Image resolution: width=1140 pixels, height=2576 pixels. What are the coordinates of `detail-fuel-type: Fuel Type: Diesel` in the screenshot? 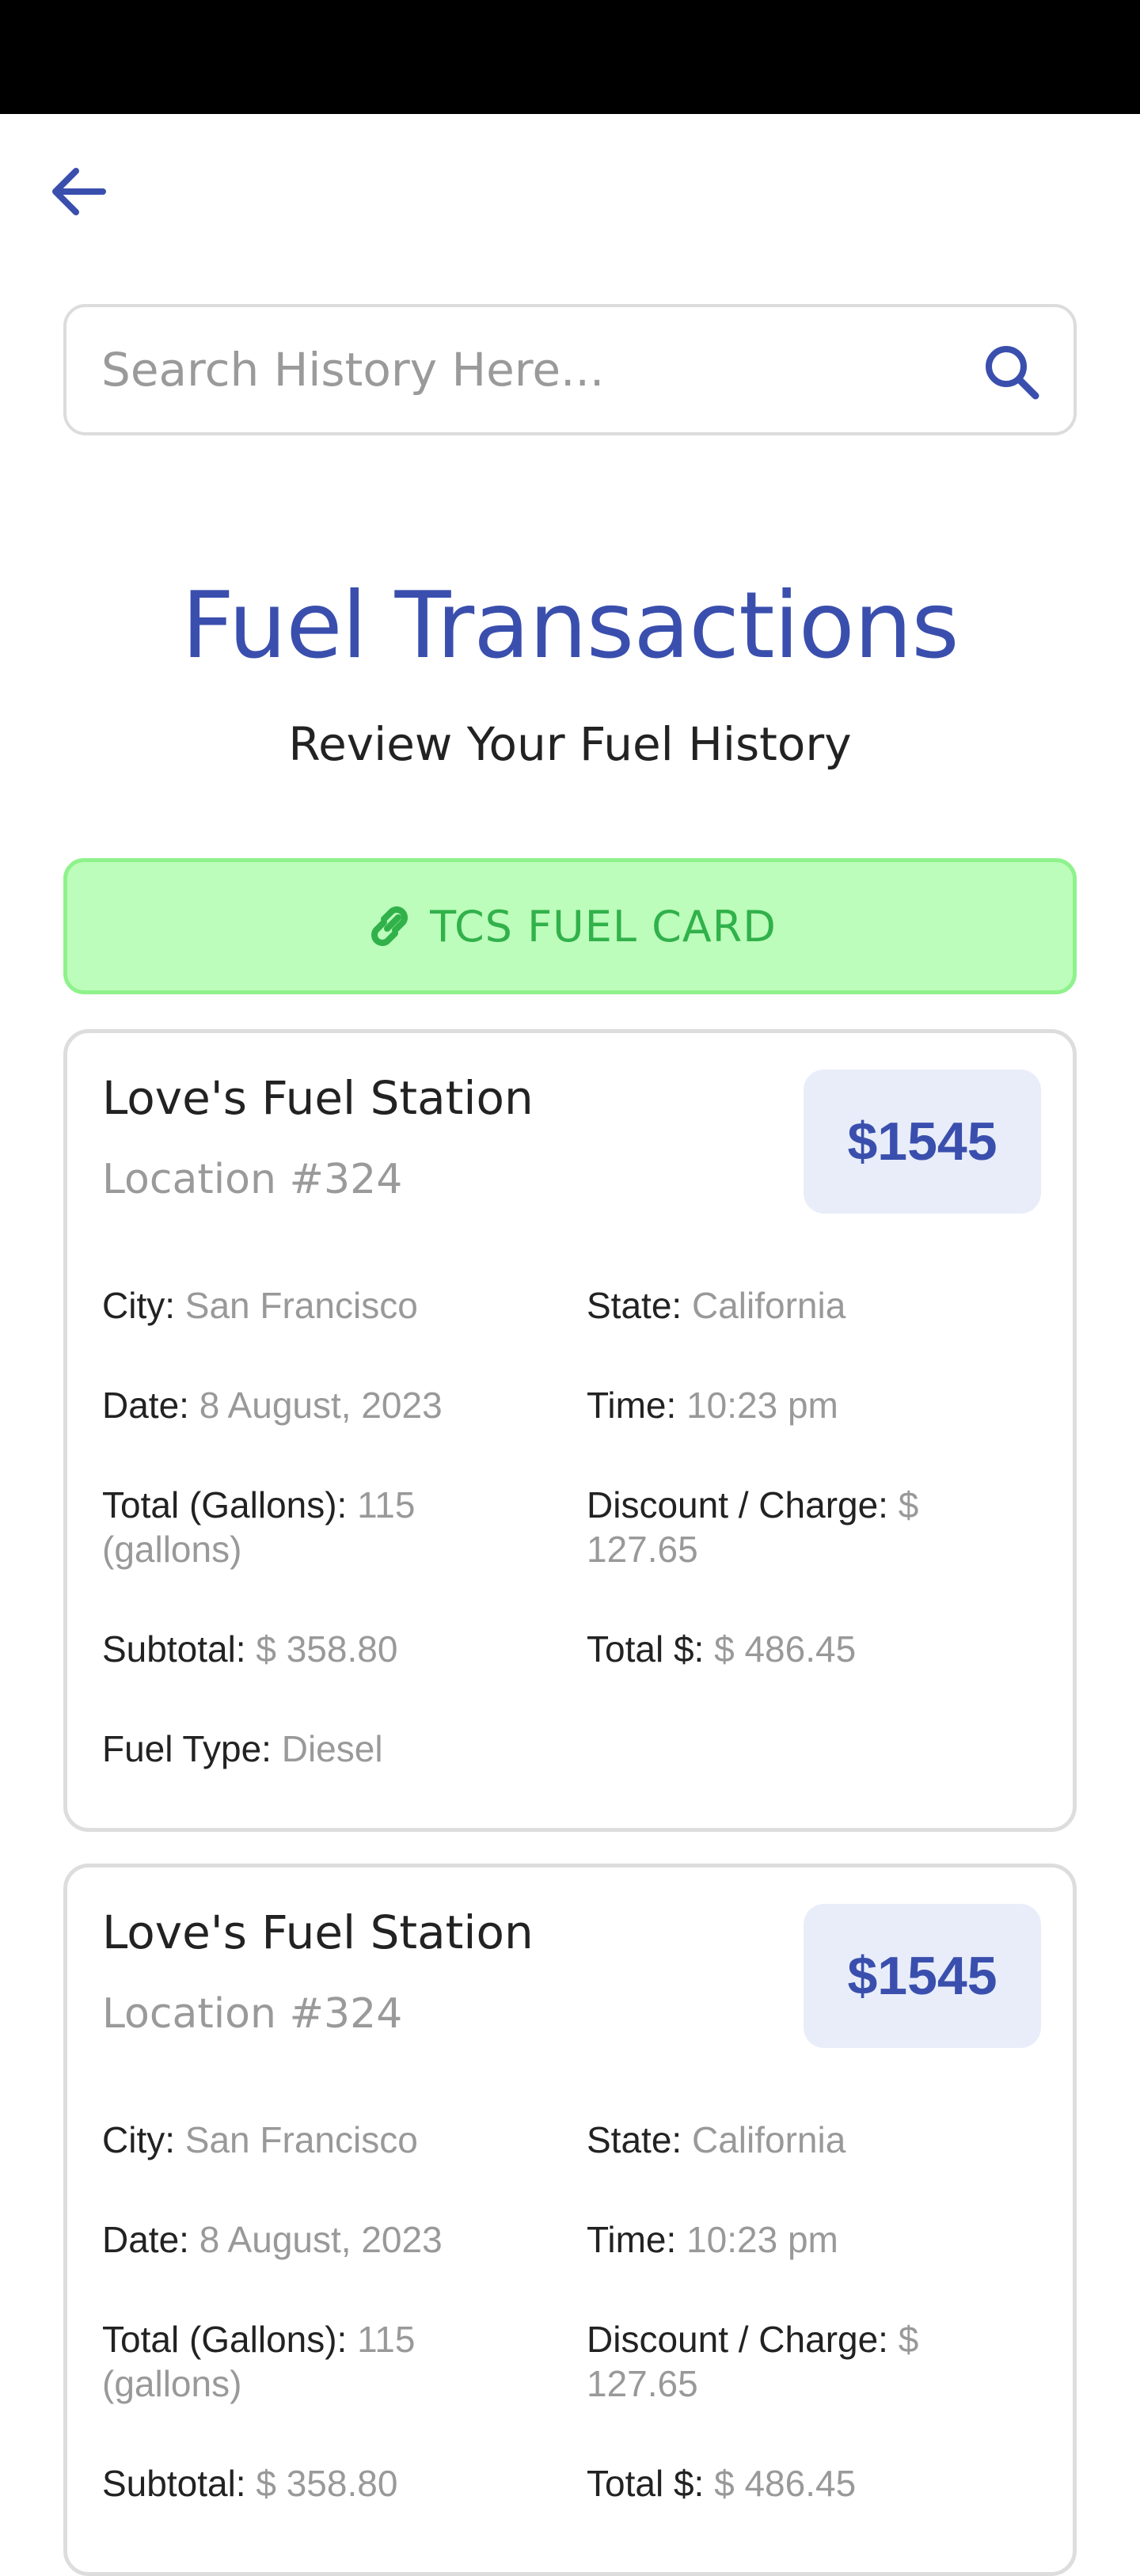 It's located at (323, 1749).